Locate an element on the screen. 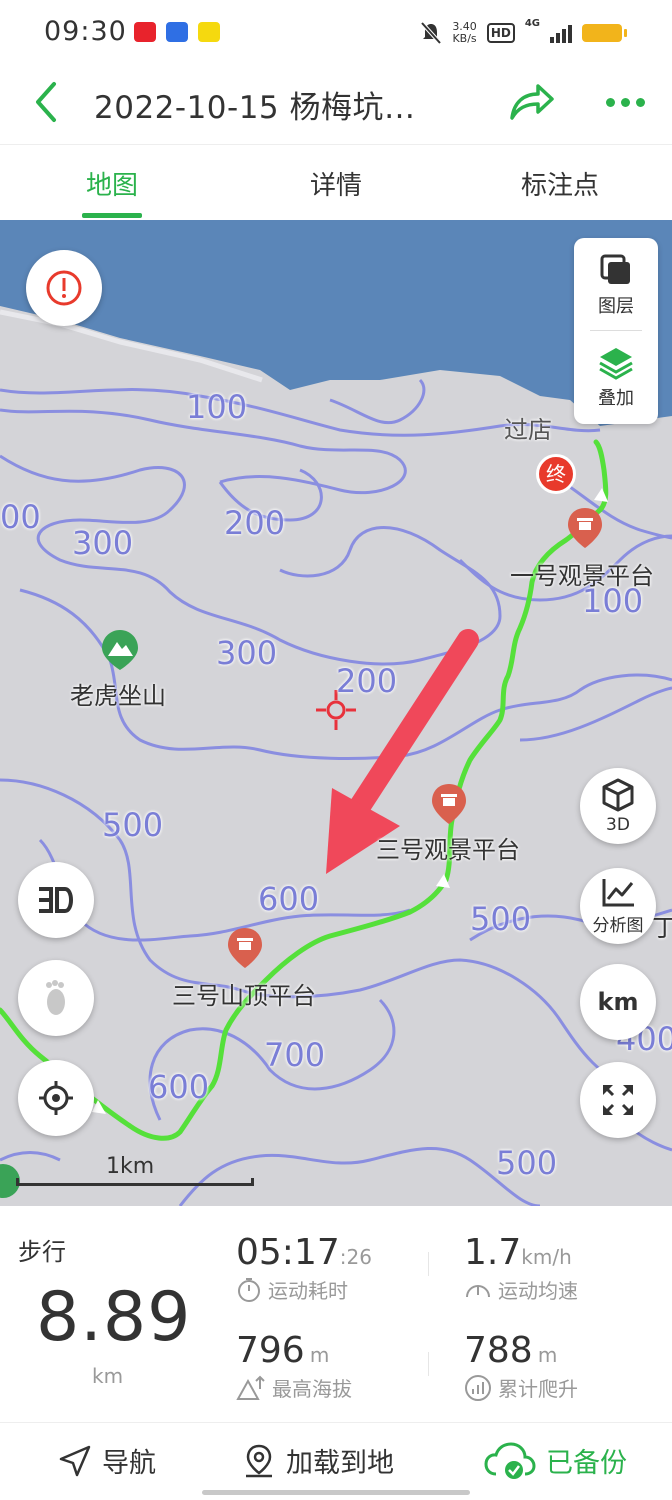 This screenshot has height=1500, width=672. contour-label: 00 is located at coordinates (20, 517).